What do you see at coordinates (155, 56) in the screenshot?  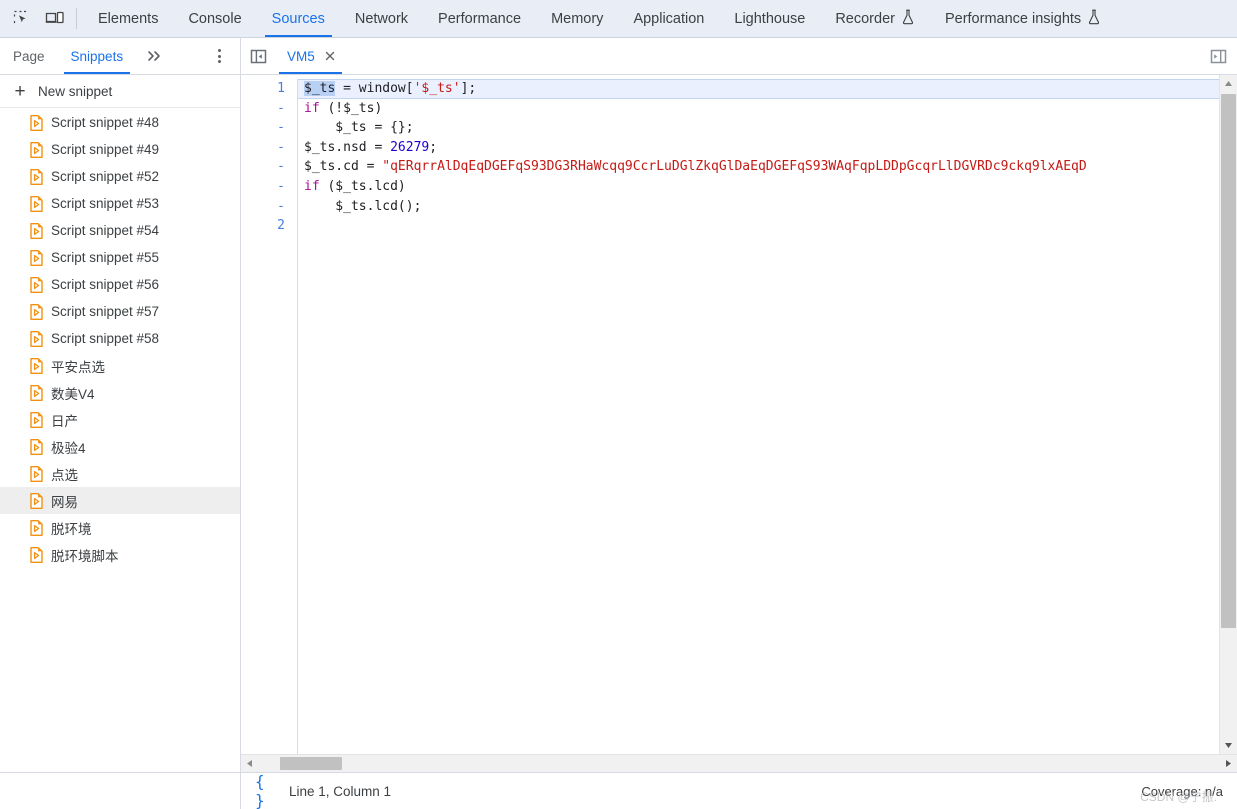 I see `more-tabs-icon` at bounding box center [155, 56].